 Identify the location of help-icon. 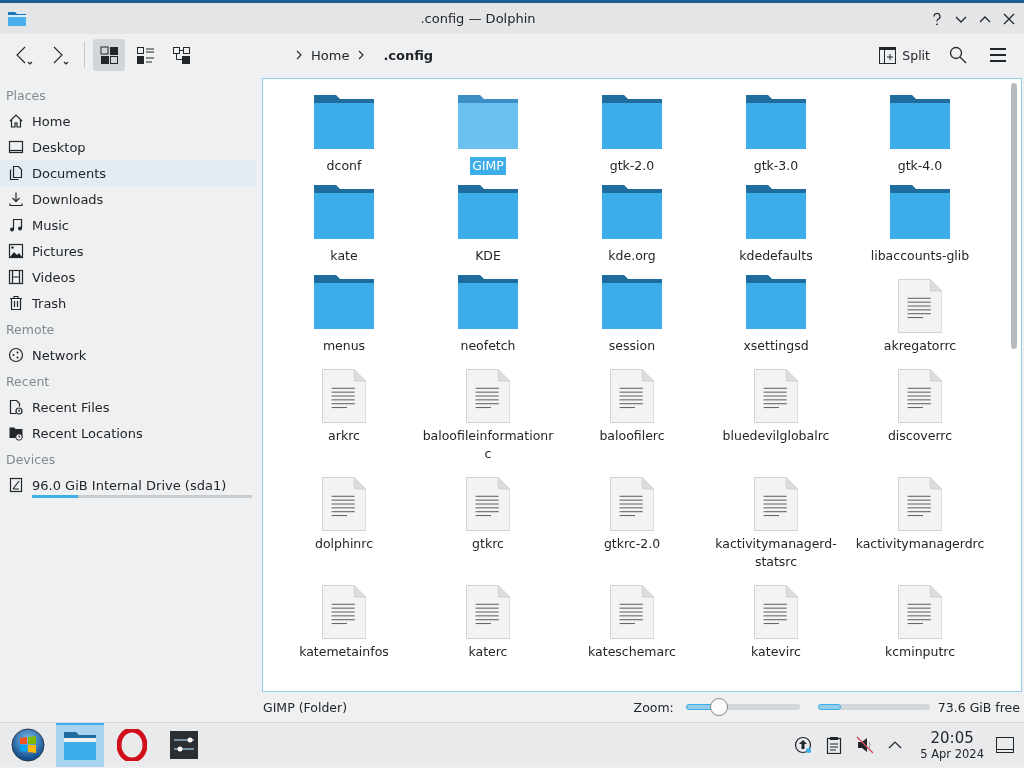
(937, 18).